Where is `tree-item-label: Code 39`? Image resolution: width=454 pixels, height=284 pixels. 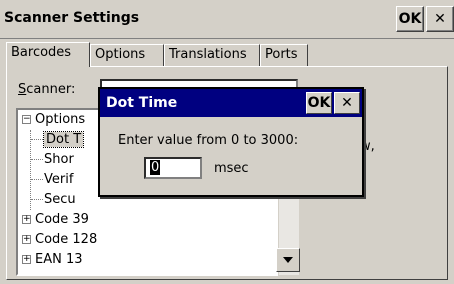 tree-item-label: Code 39 is located at coordinates (62, 219).